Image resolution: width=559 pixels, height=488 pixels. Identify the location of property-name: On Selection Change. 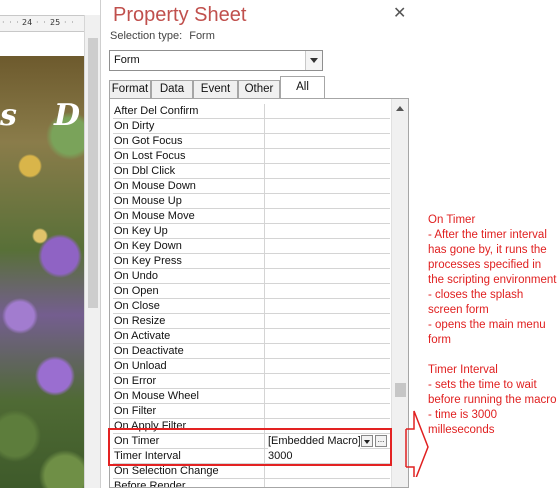
(189, 471).